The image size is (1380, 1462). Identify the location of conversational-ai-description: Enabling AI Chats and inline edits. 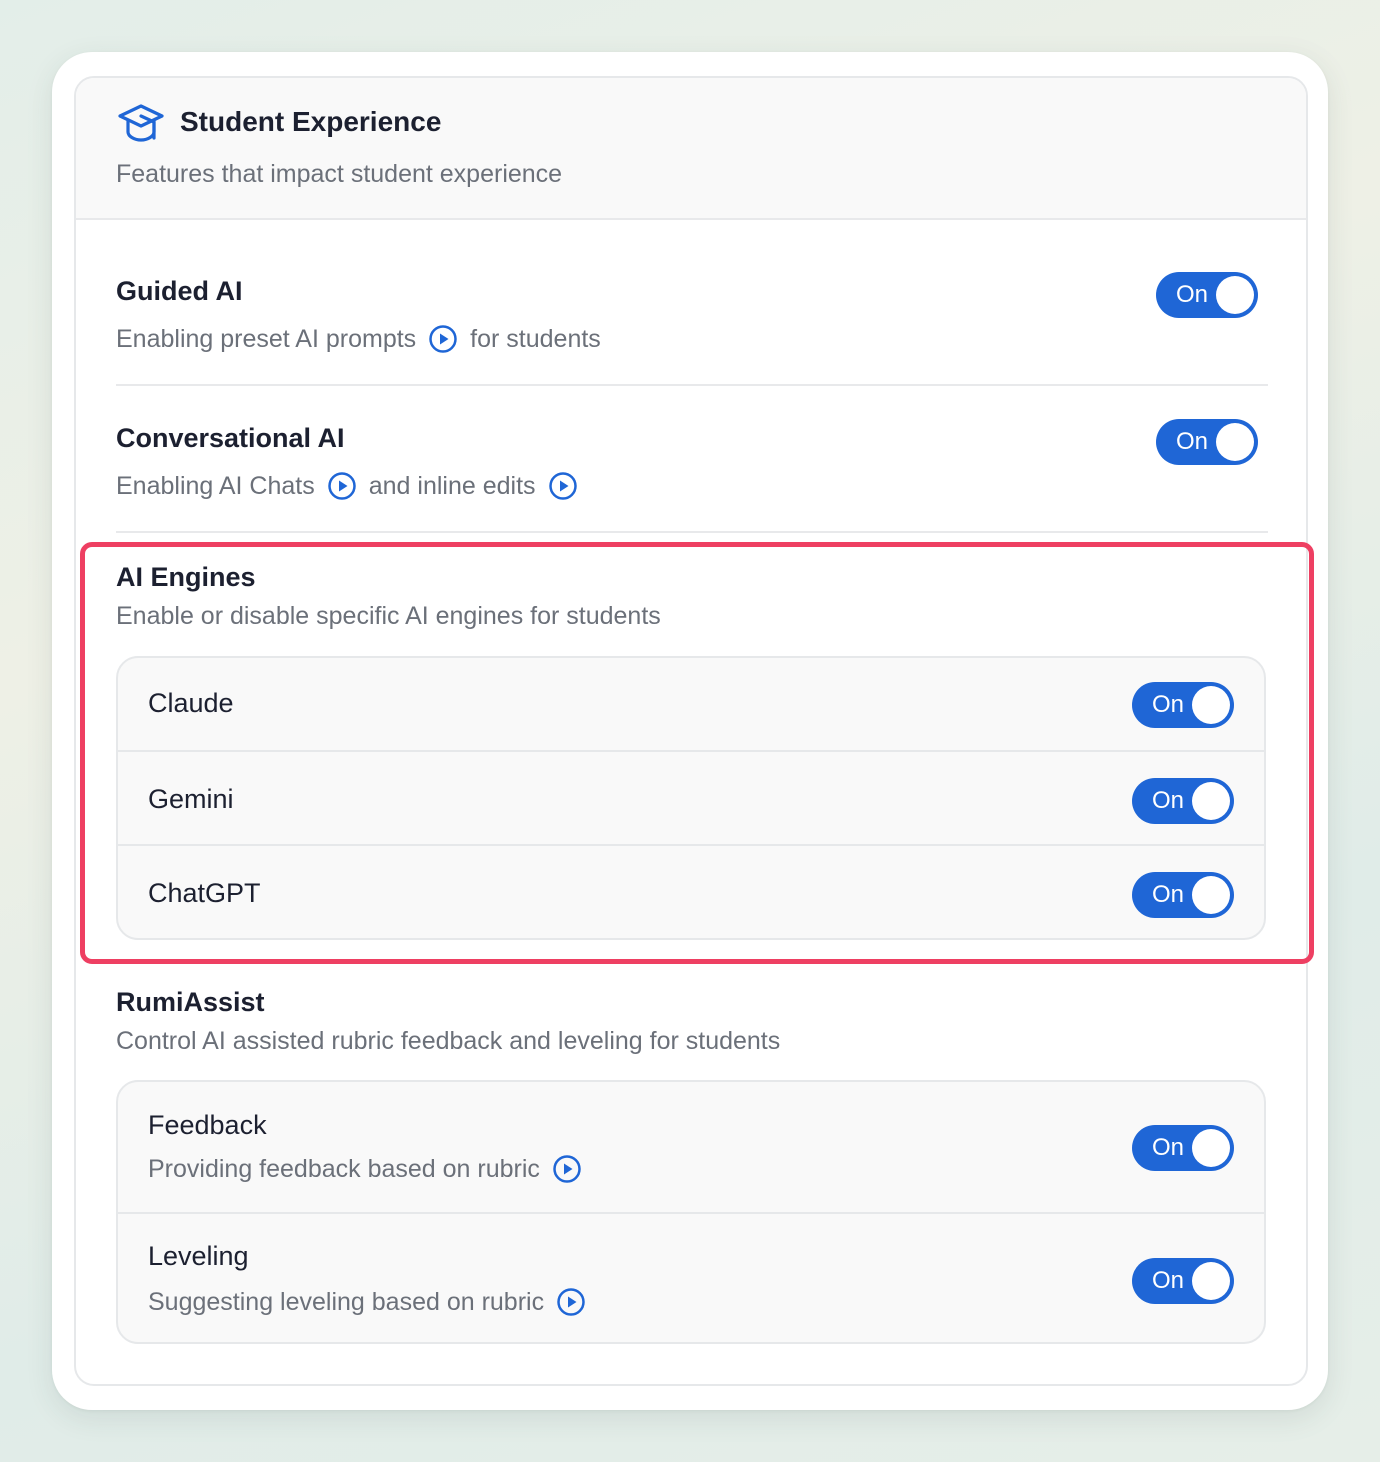
(353, 486).